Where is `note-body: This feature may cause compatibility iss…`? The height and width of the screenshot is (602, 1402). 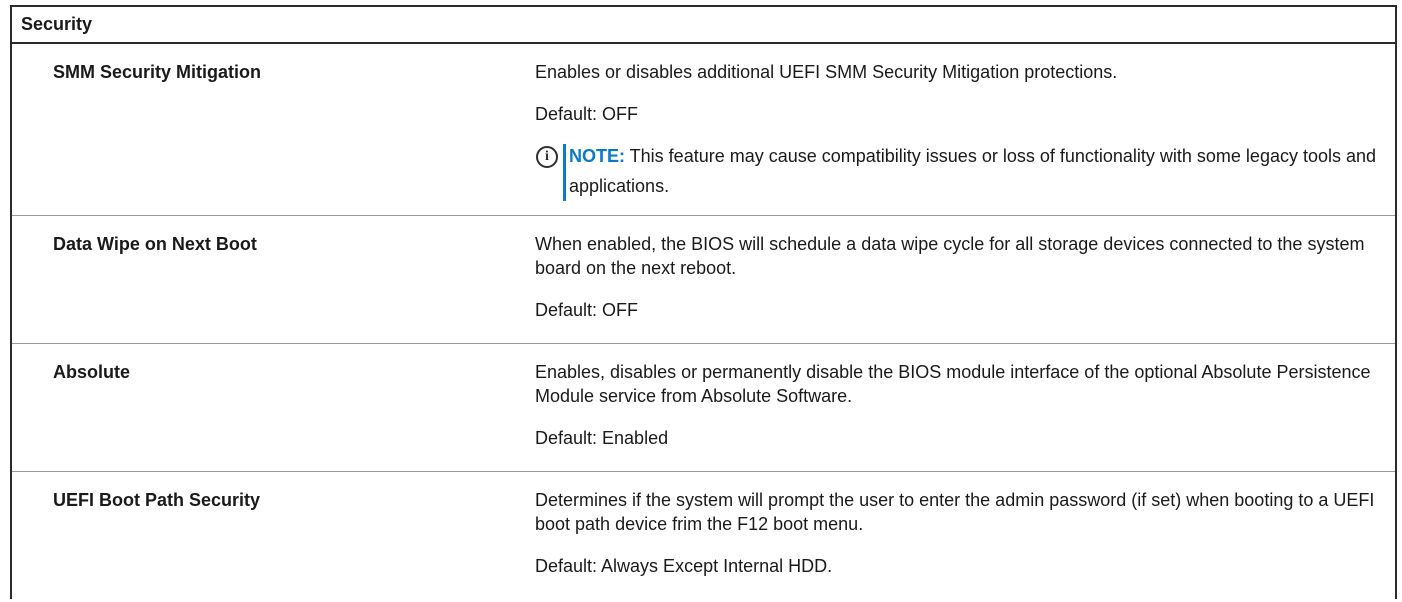 note-body: This feature may cause compatibility iss… is located at coordinates (973, 171).